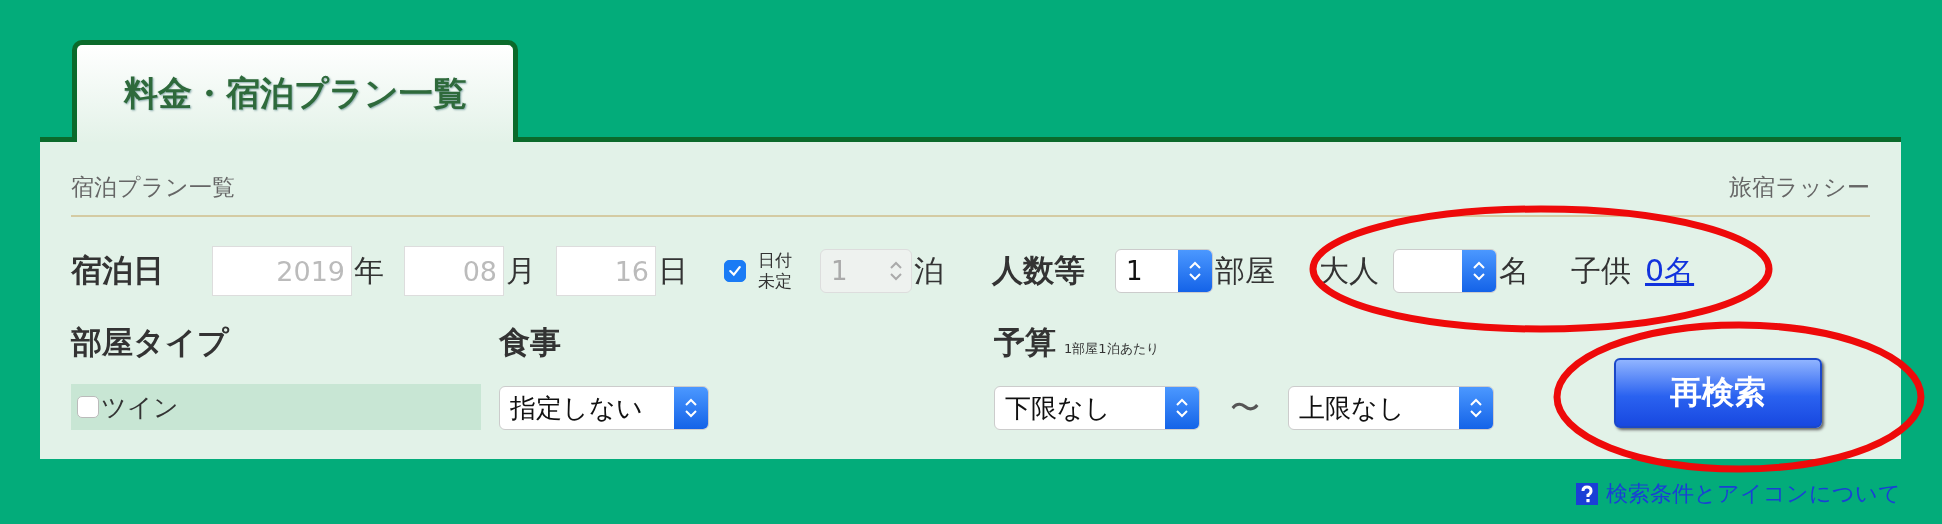  I want to click on budget-note: 1部屋1泊あたり, so click(1111, 349).